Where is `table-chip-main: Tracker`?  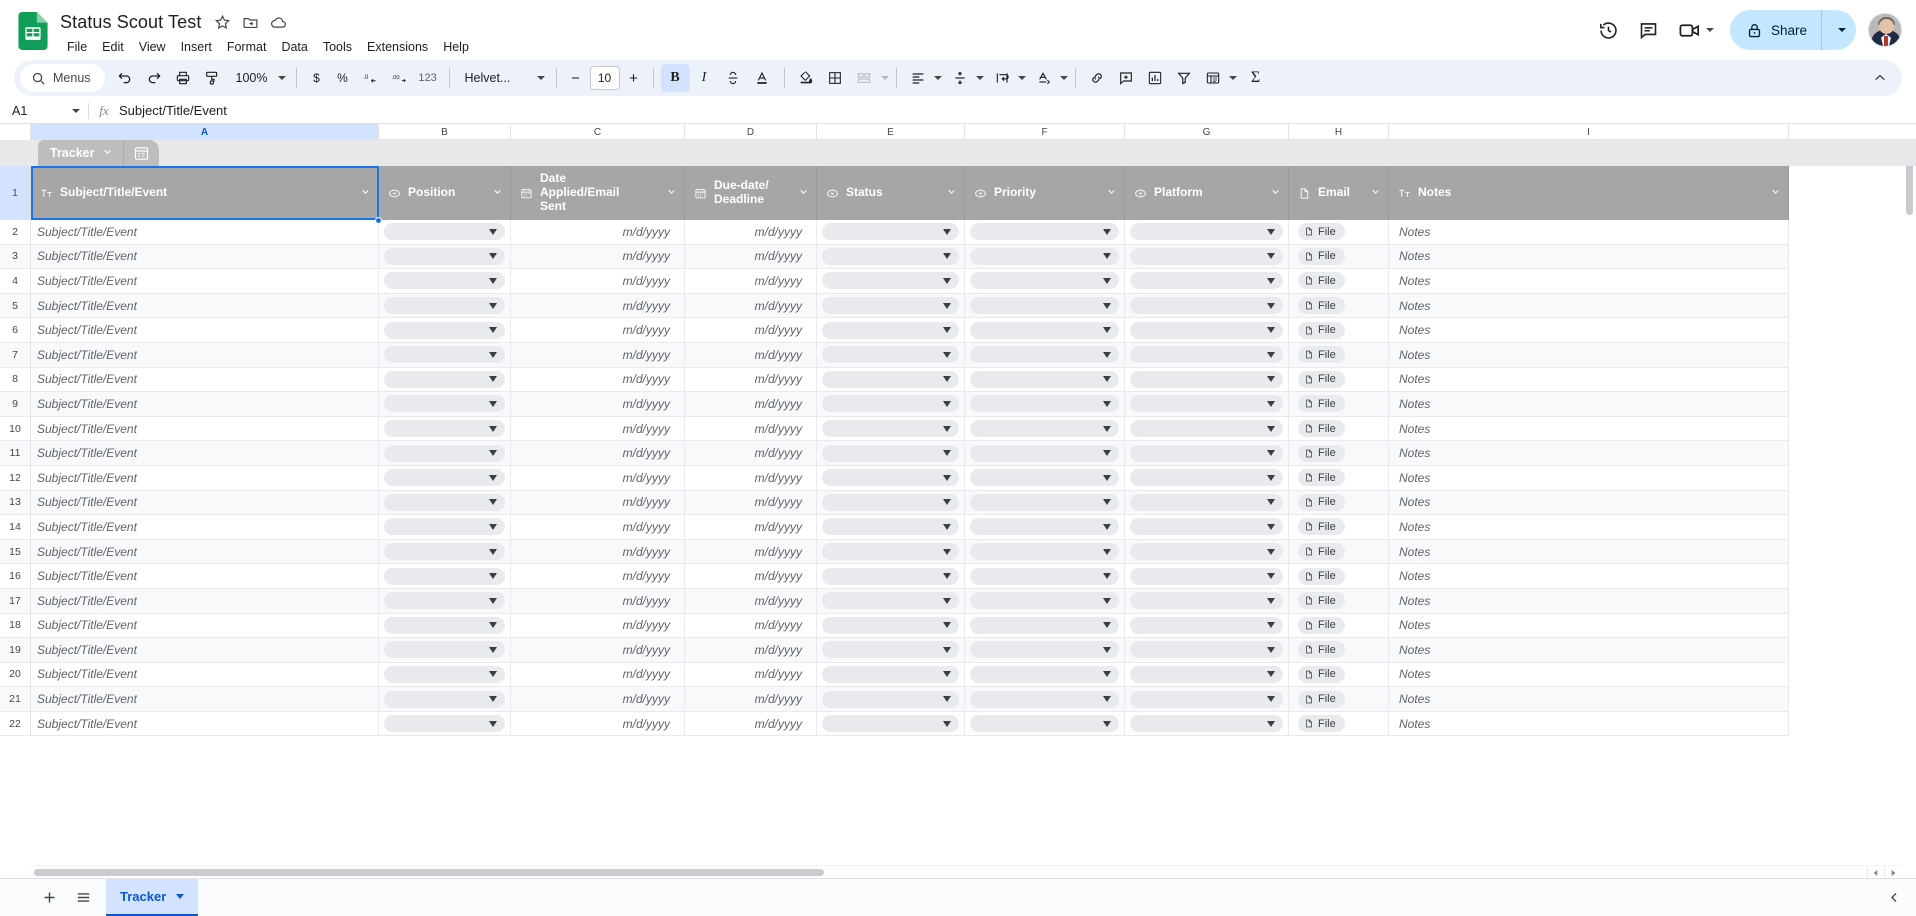 table-chip-main: Tracker is located at coordinates (81, 153).